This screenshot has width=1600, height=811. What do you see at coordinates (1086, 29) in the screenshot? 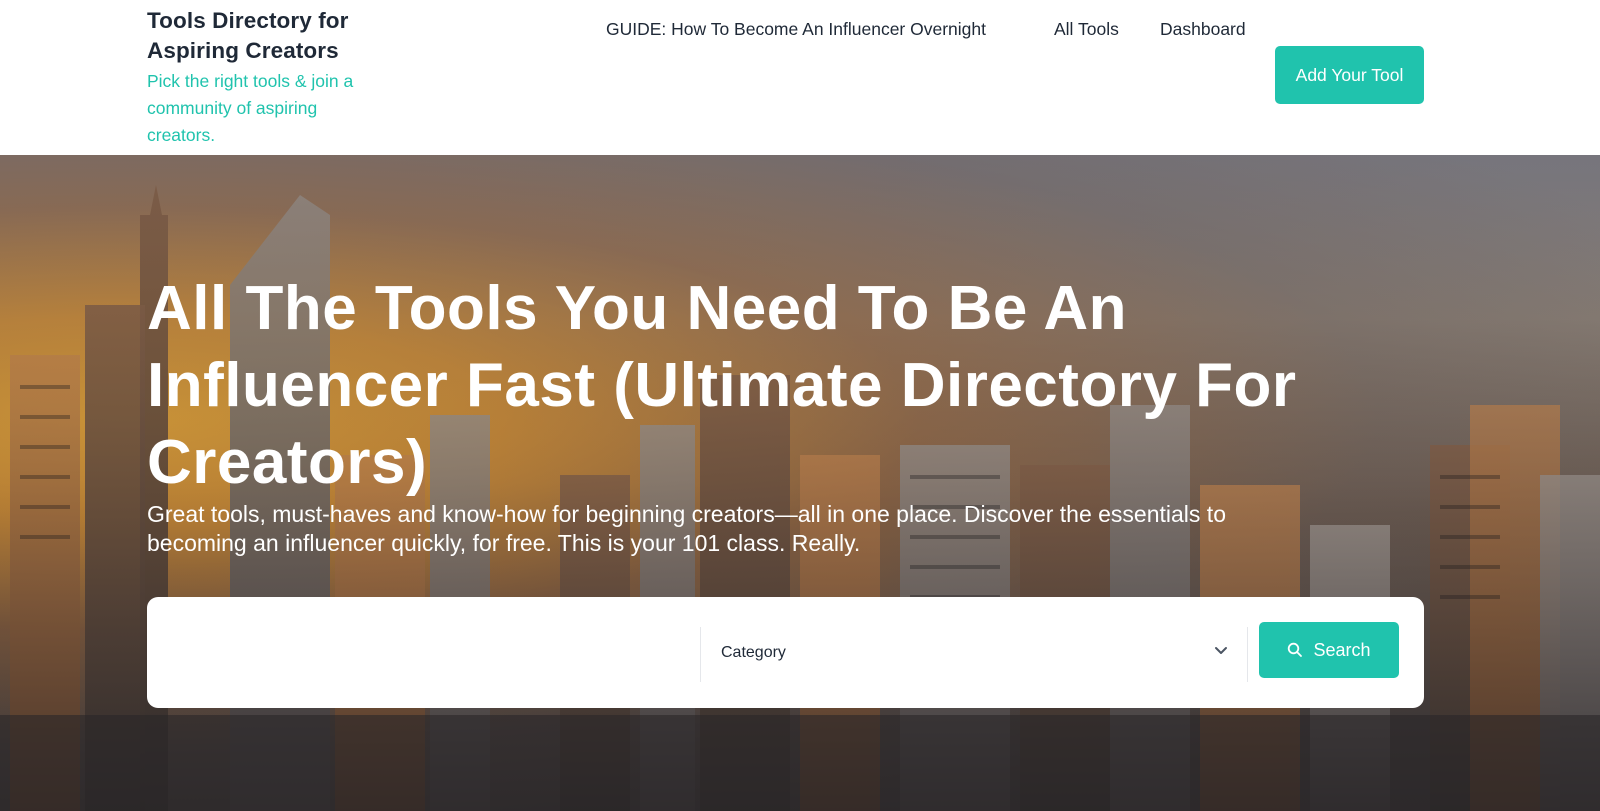
I see `nav-link-all-tools: All Tools` at bounding box center [1086, 29].